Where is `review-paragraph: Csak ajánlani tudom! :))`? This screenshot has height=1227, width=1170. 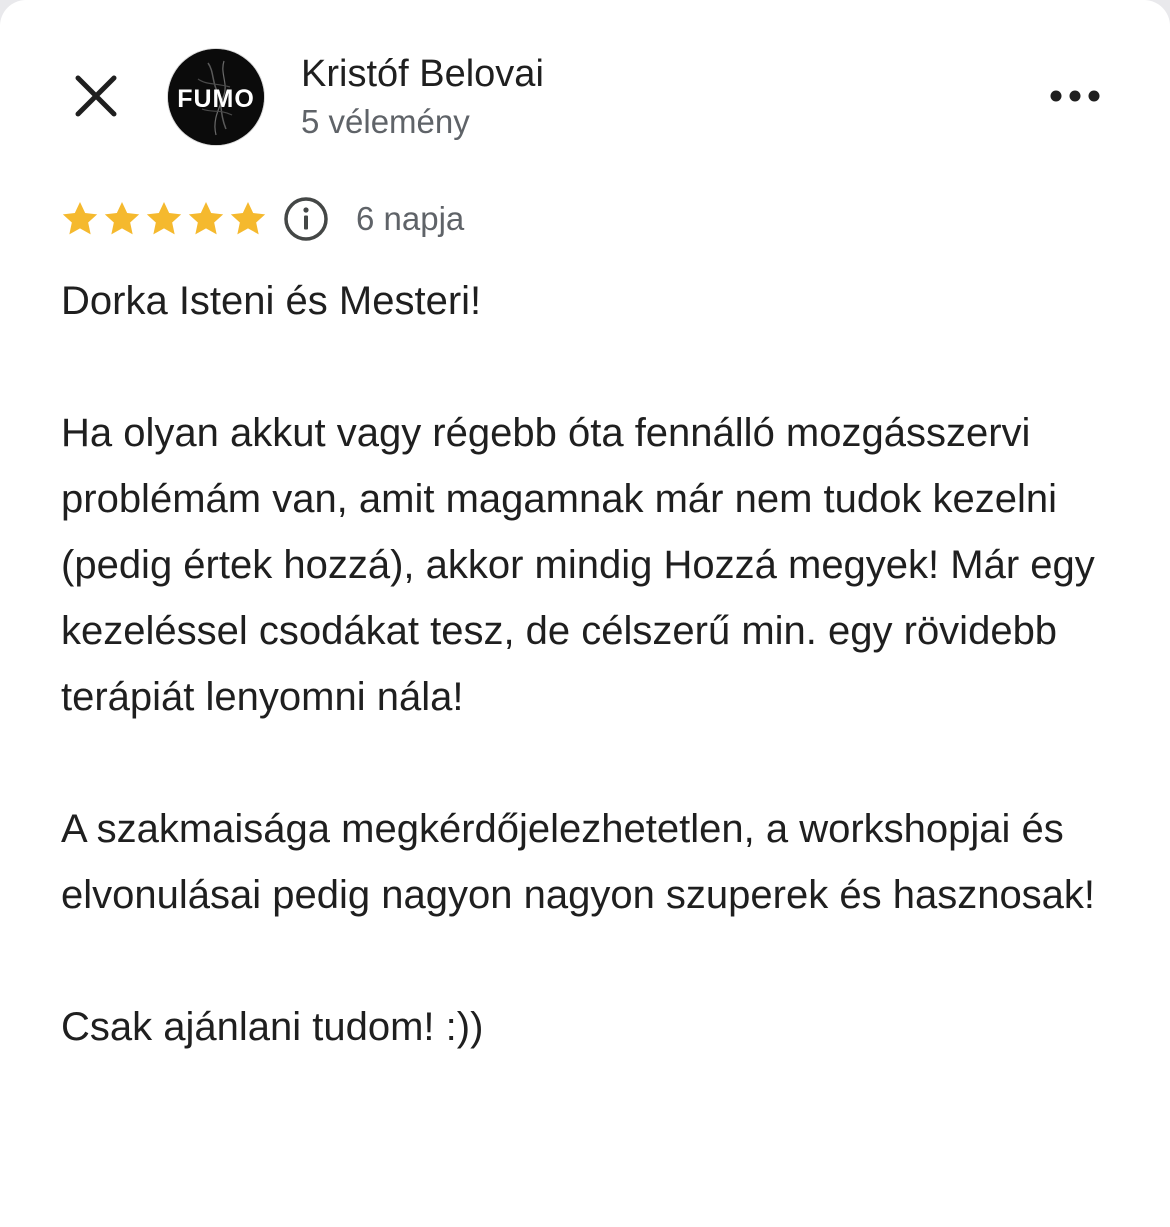 review-paragraph: Csak ajánlani tudom! :)) is located at coordinates (272, 1027).